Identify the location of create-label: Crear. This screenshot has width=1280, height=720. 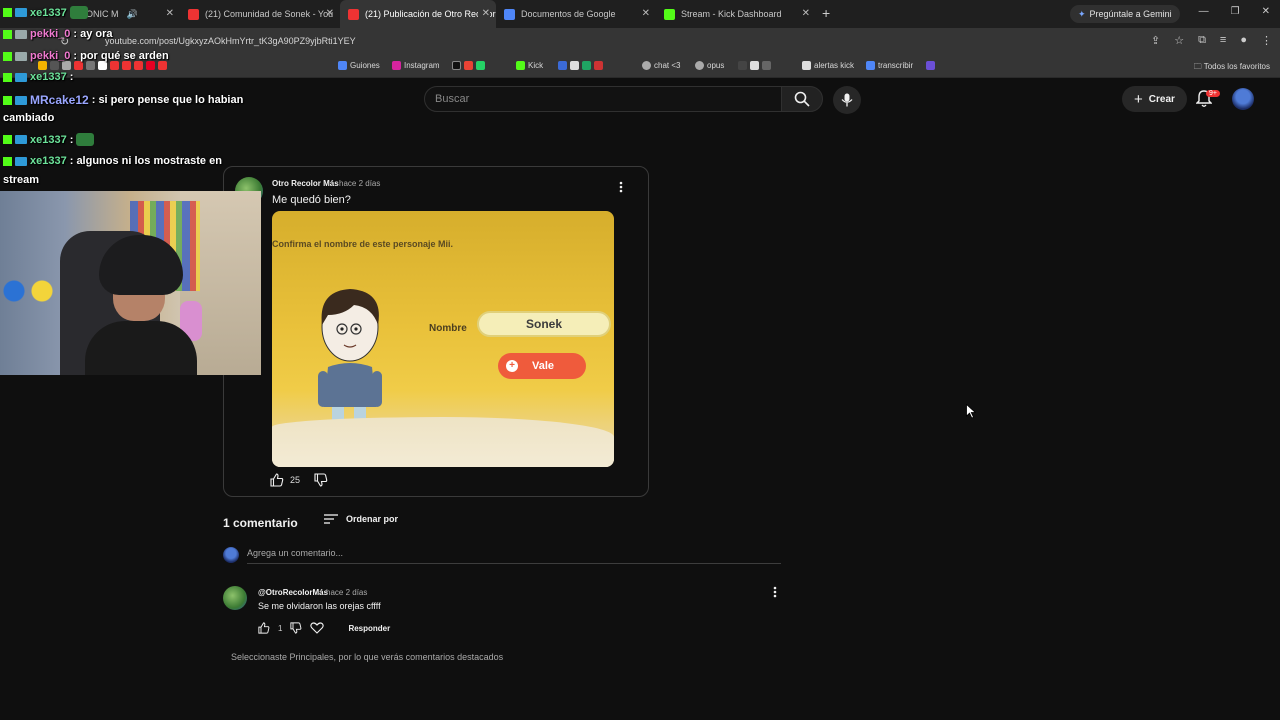
(1161, 99).